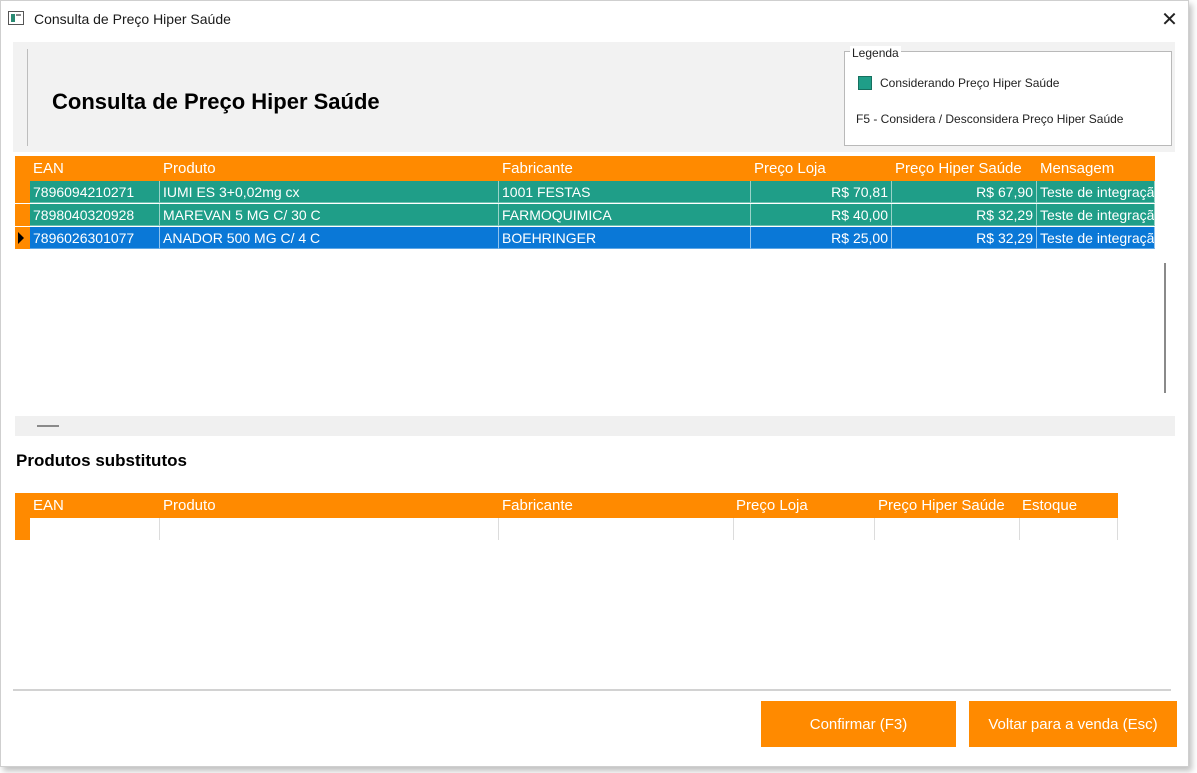 Image resolution: width=1197 pixels, height=773 pixels. Describe the element at coordinates (1068, 505) in the screenshot. I see `column-header-estoque: Estoque` at that location.